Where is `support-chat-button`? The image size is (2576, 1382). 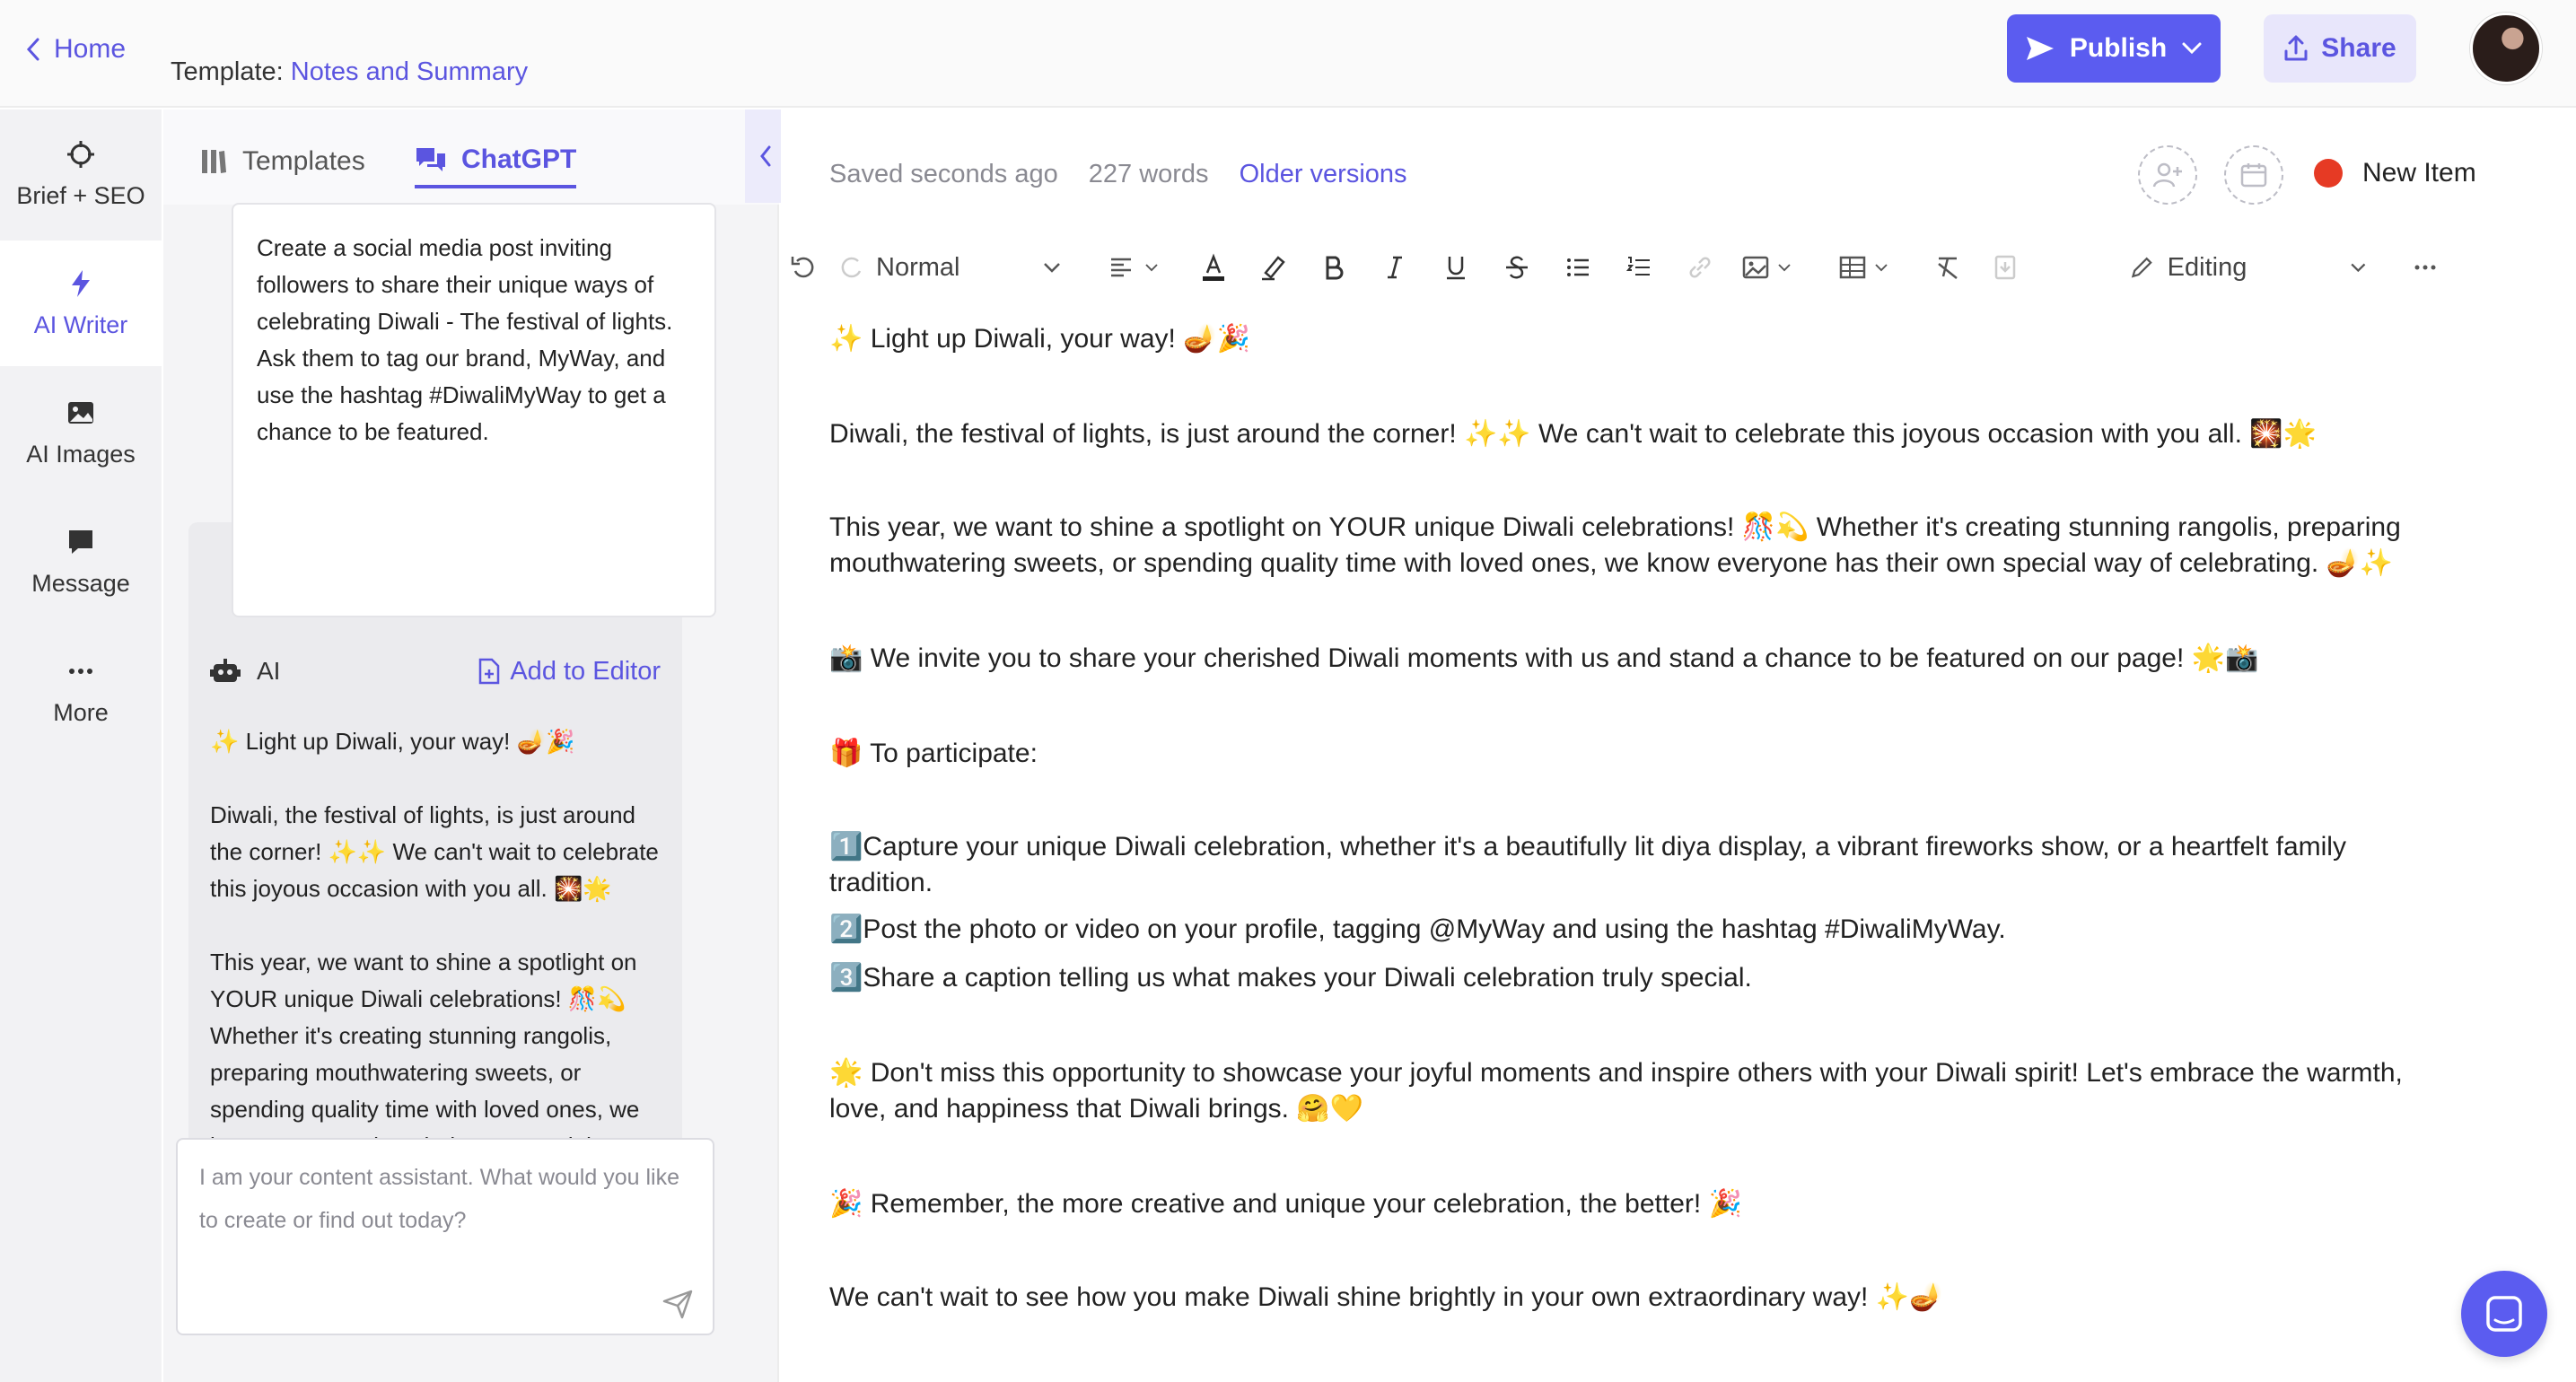
support-chat-button is located at coordinates (2504, 1314).